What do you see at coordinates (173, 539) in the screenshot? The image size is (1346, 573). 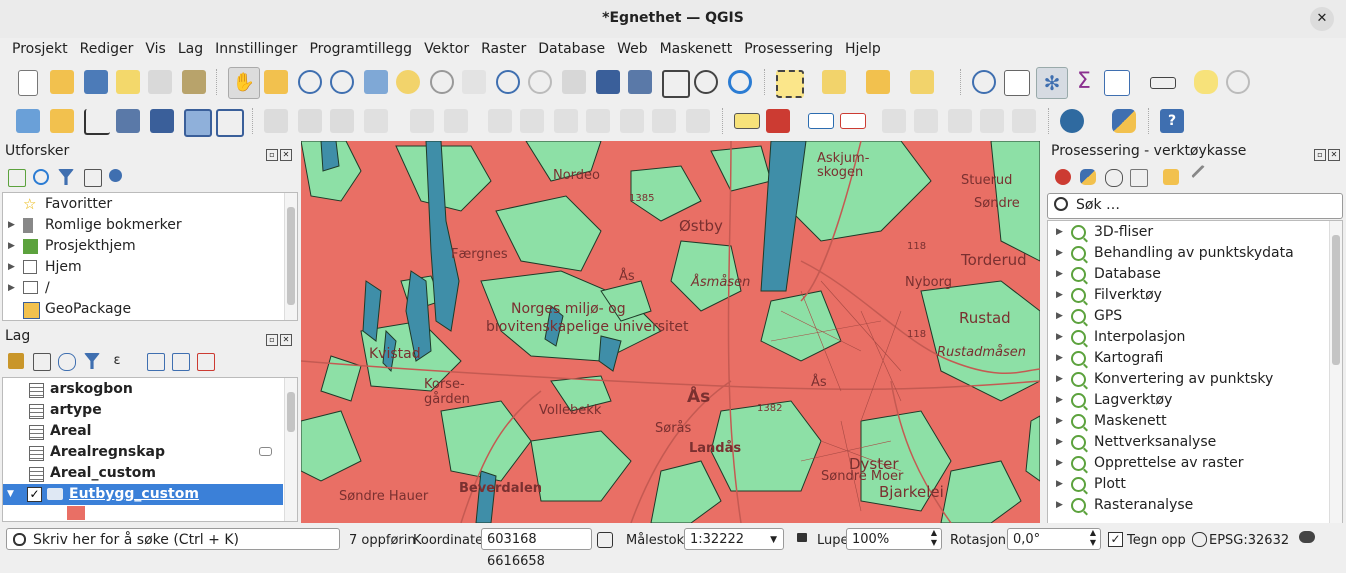 I see `locator-search-input: Skriv her for å søke (Ctrl + K)` at bounding box center [173, 539].